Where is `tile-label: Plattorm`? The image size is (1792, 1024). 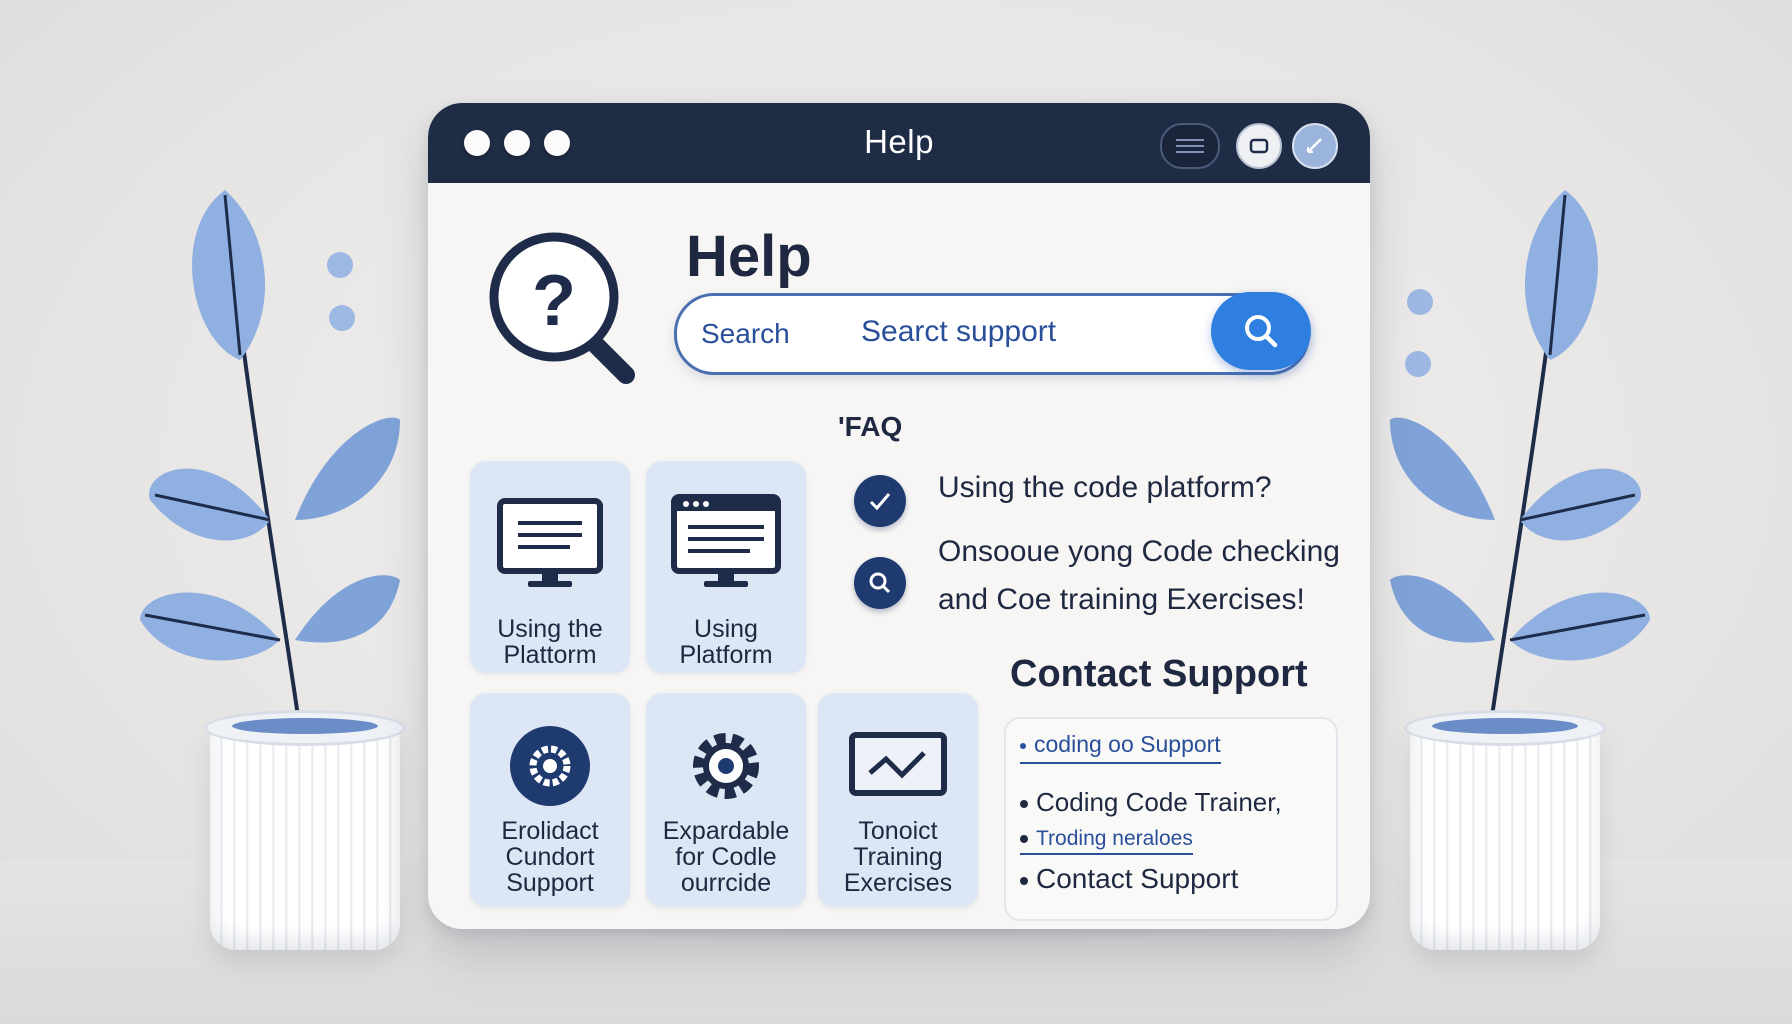
tile-label: Plattorm is located at coordinates (550, 655).